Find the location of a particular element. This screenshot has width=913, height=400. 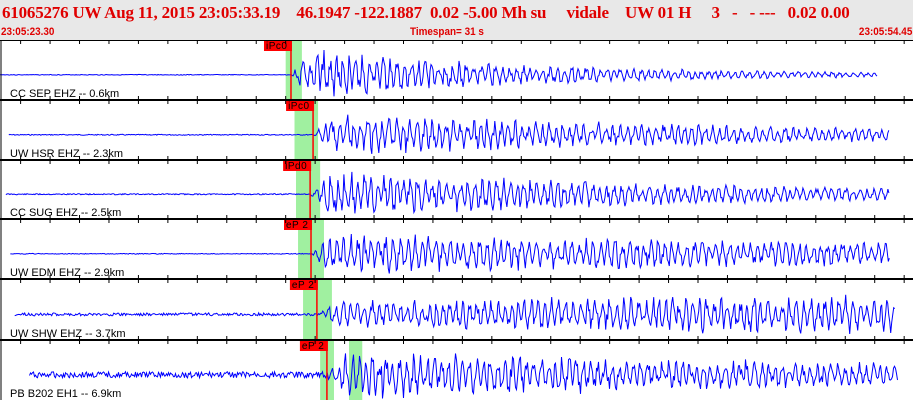

pick-label: iPd0 is located at coordinates (296, 166).